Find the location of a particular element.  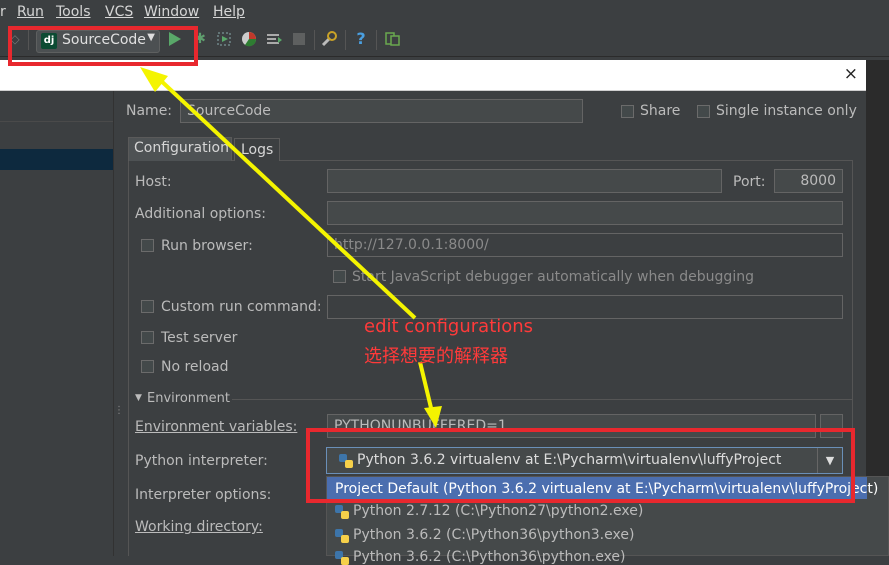

python-interpreter-label: Python interpreter: is located at coordinates (201, 461).